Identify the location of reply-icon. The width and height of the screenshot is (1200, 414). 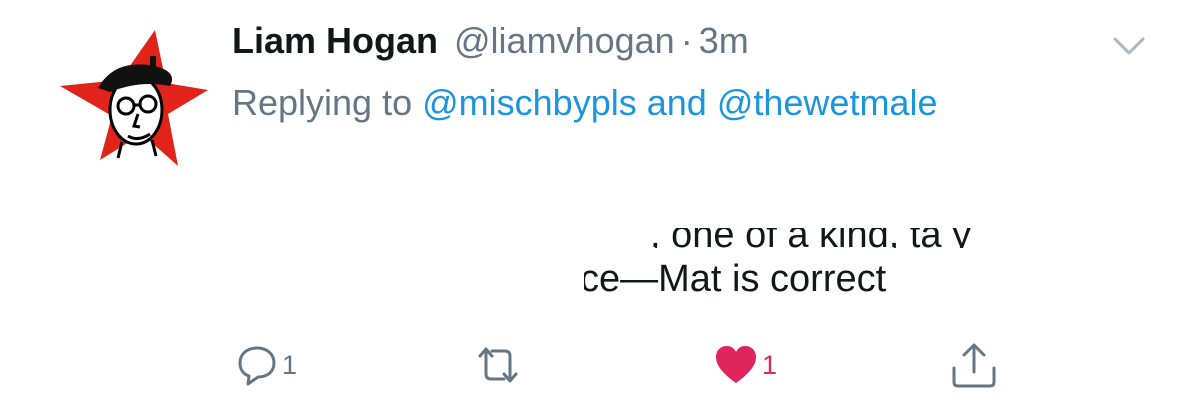
(257, 366).